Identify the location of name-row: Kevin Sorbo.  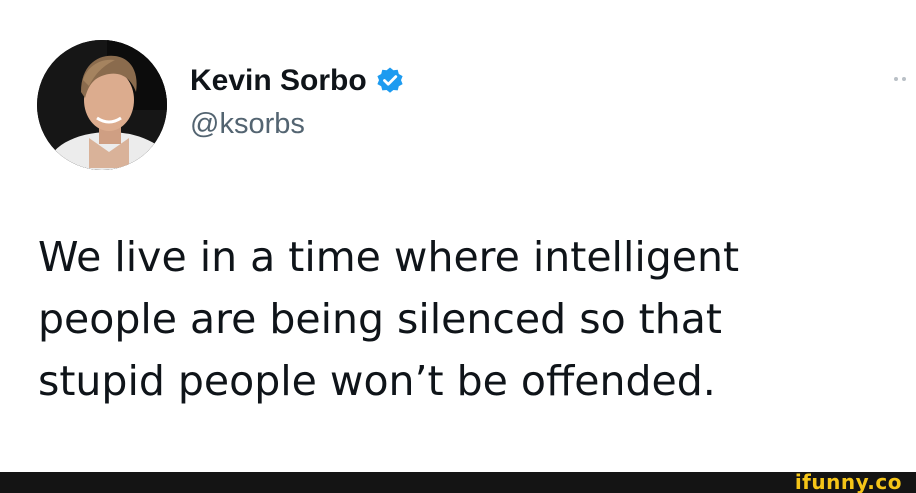
(297, 81).